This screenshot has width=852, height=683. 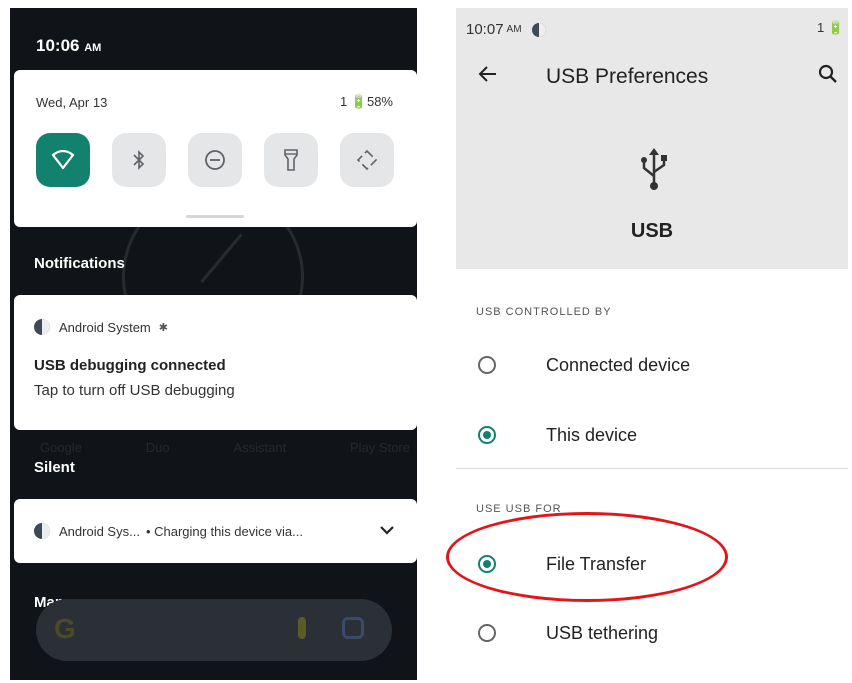 I want to click on mic-icon, so click(x=302, y=628).